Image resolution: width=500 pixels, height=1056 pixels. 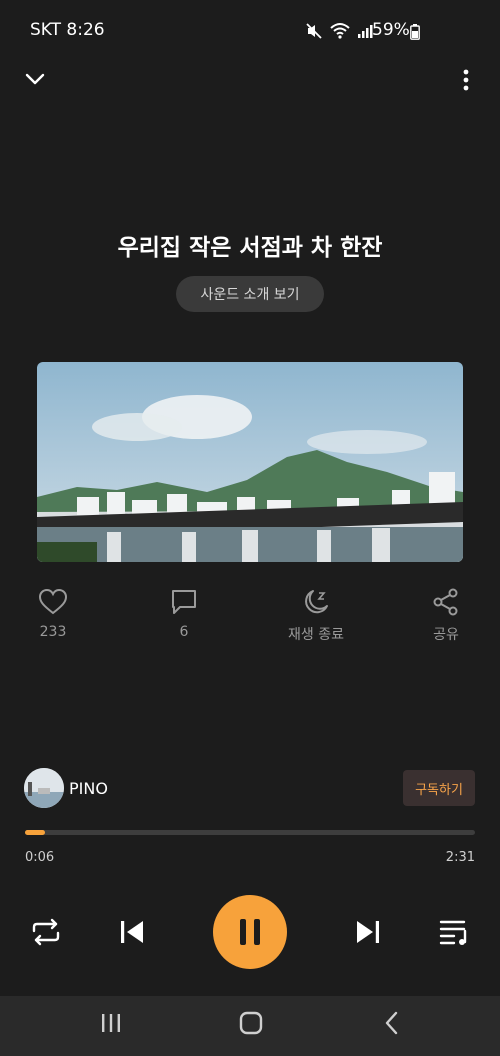 I want to click on collapse-button, so click(x=35, y=79).